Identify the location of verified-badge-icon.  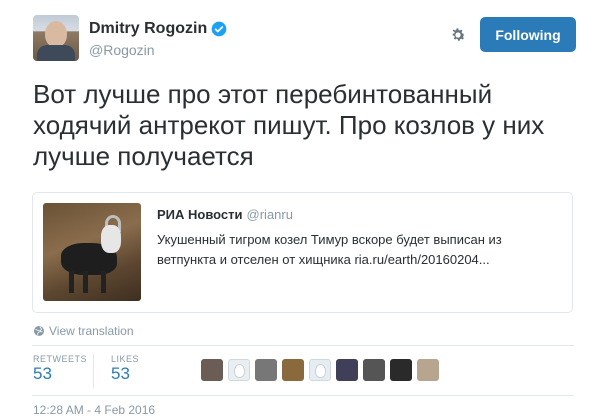
(219, 29).